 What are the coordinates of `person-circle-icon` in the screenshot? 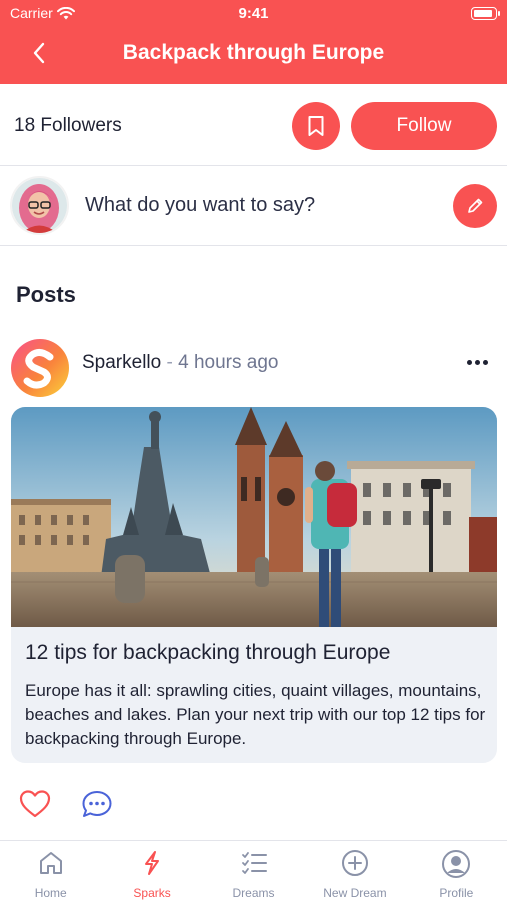 It's located at (456, 864).